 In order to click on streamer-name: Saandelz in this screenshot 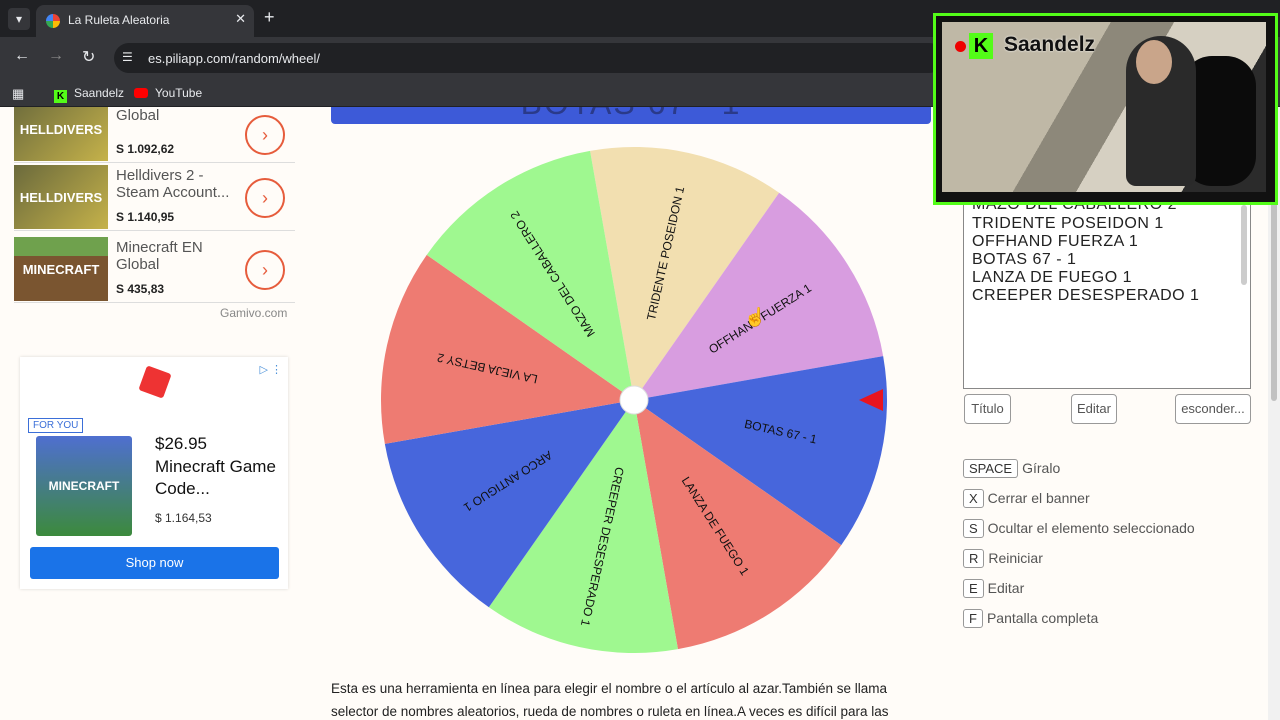, I will do `click(1050, 44)`.